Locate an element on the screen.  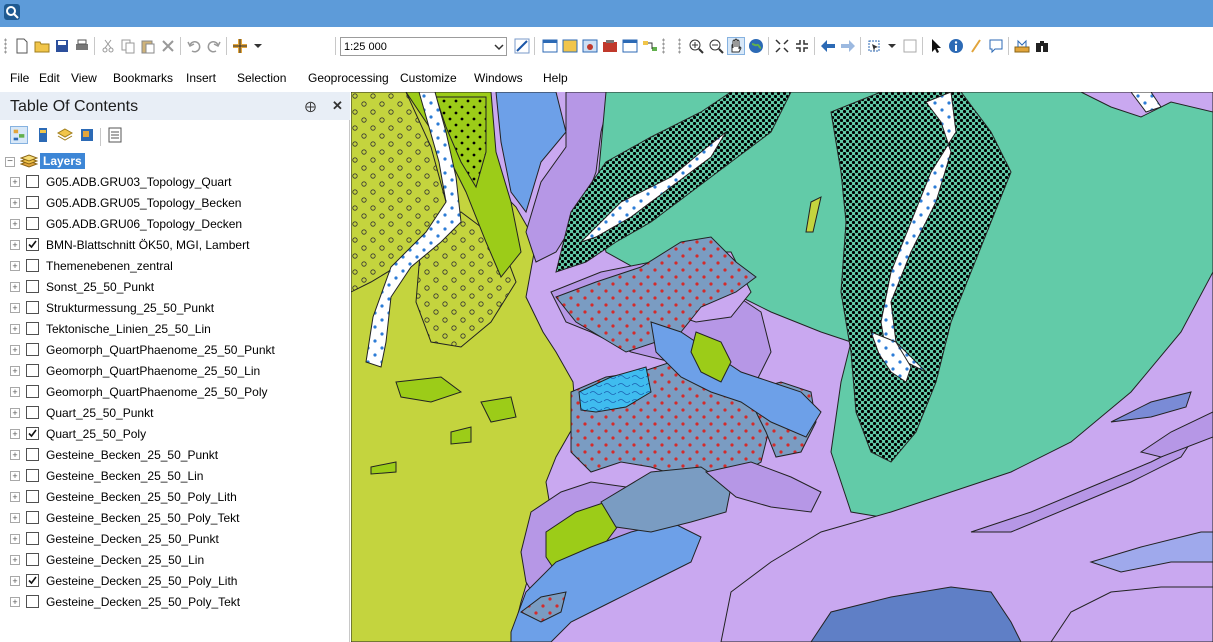
layer-row: + Gesteine_Decken_25_50_Lin is located at coordinates (174, 560).